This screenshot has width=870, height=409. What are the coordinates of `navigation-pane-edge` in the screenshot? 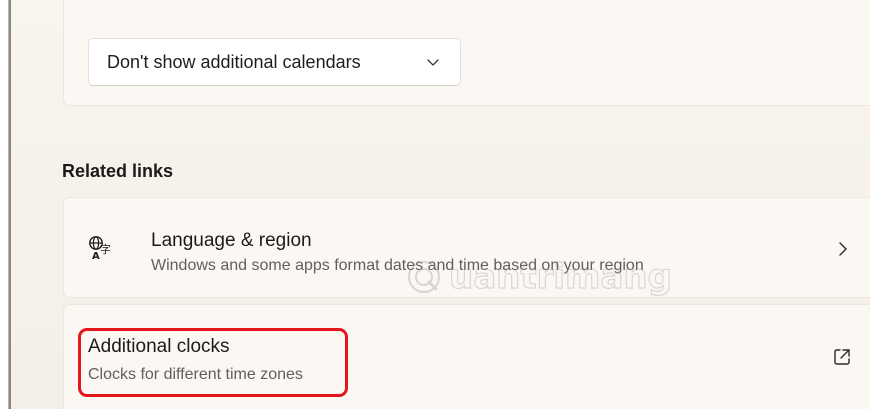 It's located at (5, 204).